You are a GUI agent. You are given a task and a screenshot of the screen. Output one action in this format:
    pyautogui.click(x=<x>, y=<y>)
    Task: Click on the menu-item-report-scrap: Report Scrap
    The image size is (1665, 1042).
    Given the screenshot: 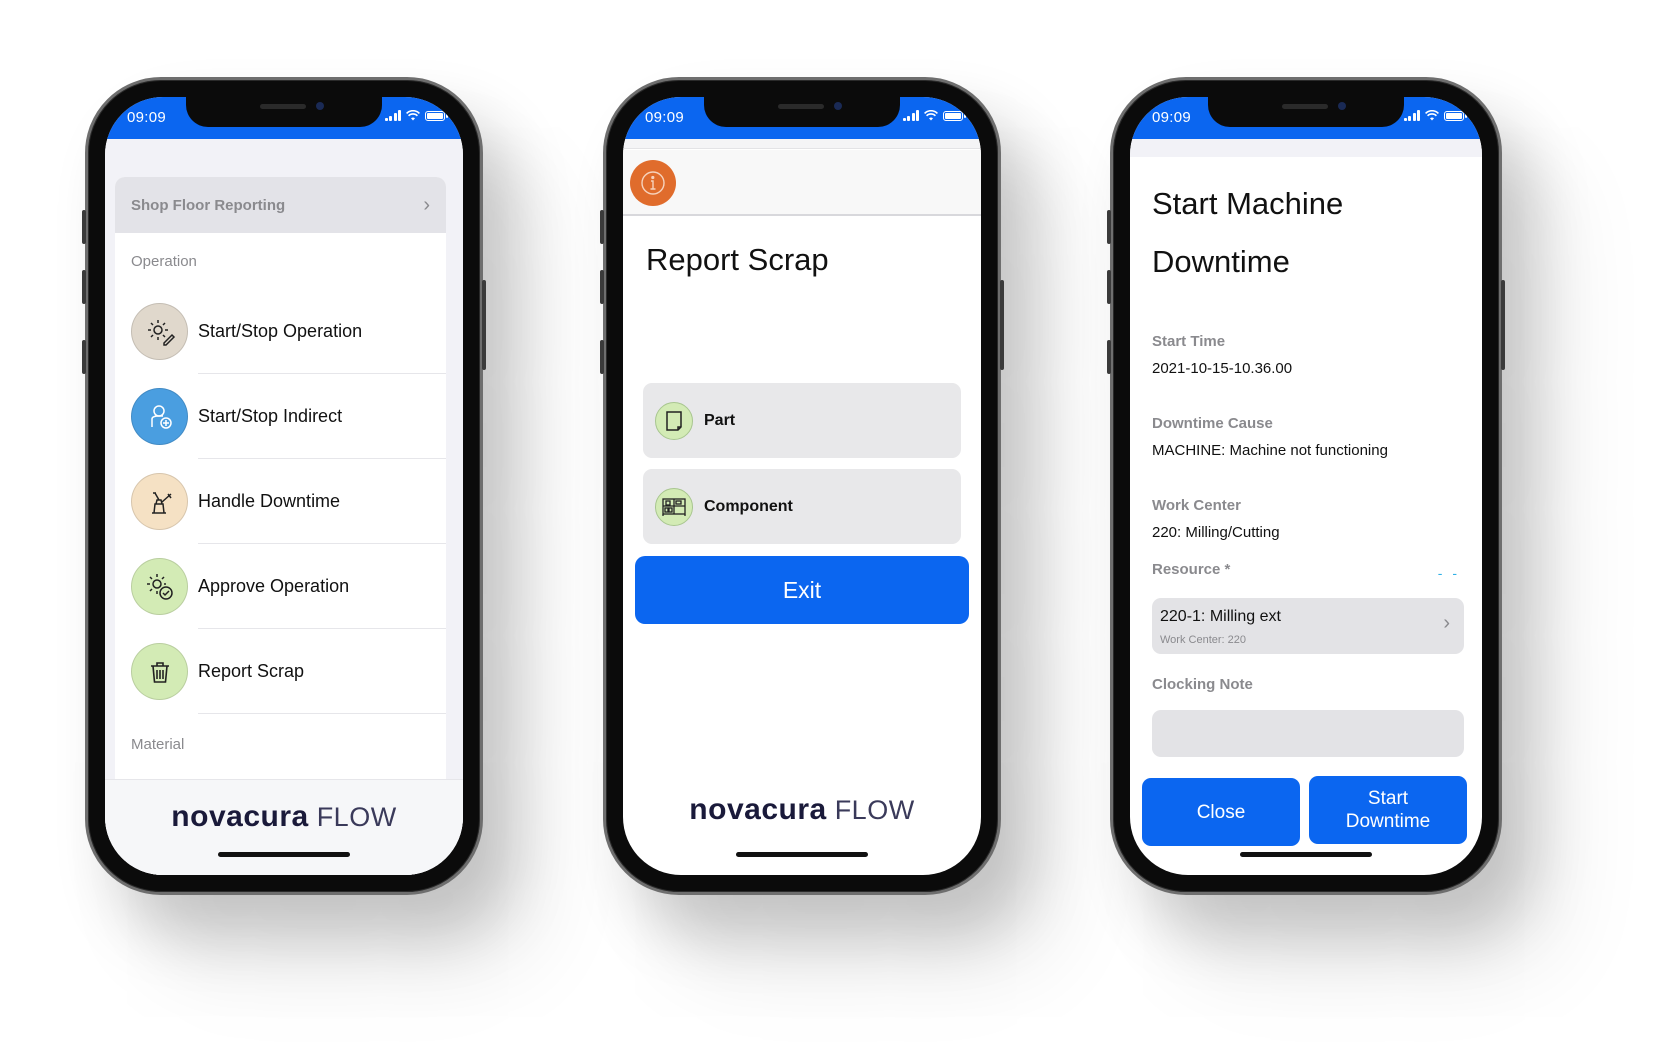 What is the action you would take?
    pyautogui.click(x=280, y=671)
    